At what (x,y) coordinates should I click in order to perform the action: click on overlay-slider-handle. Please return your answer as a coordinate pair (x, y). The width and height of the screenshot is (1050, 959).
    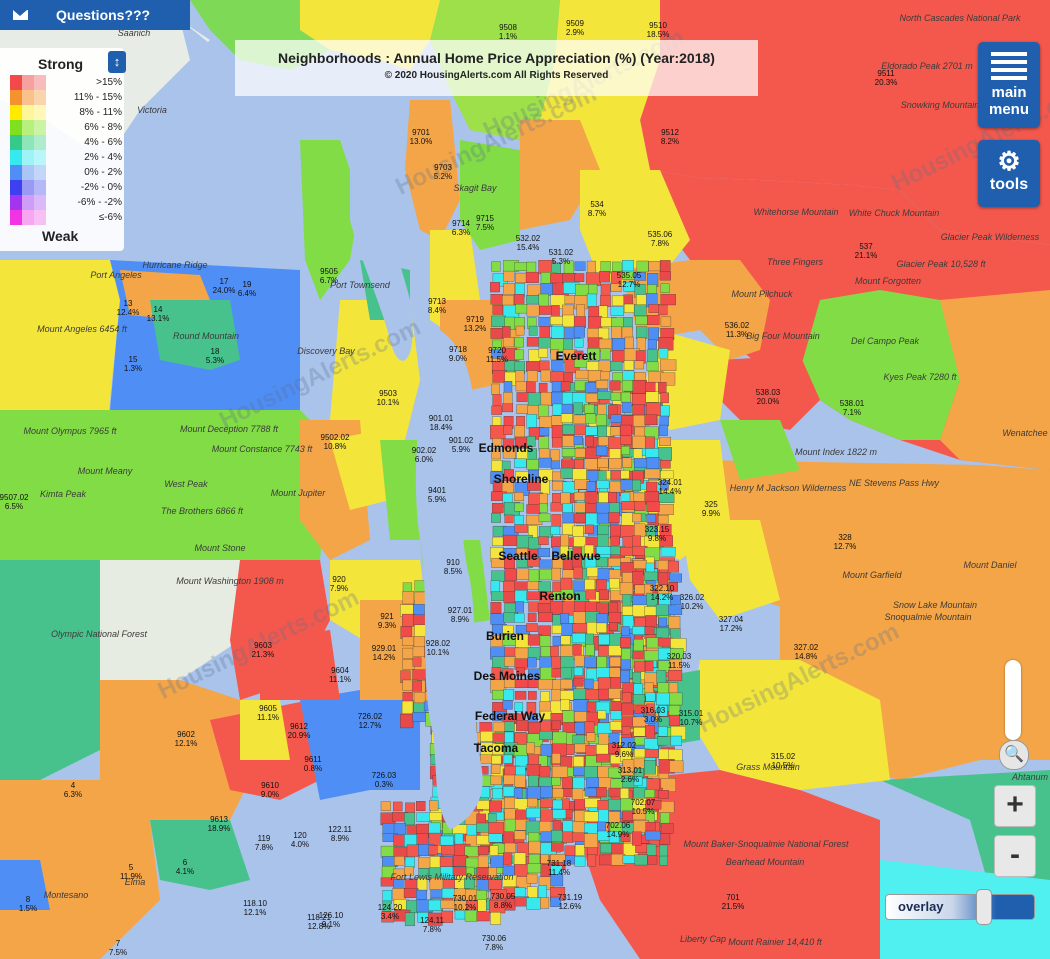
    Looking at the image, I should click on (984, 907).